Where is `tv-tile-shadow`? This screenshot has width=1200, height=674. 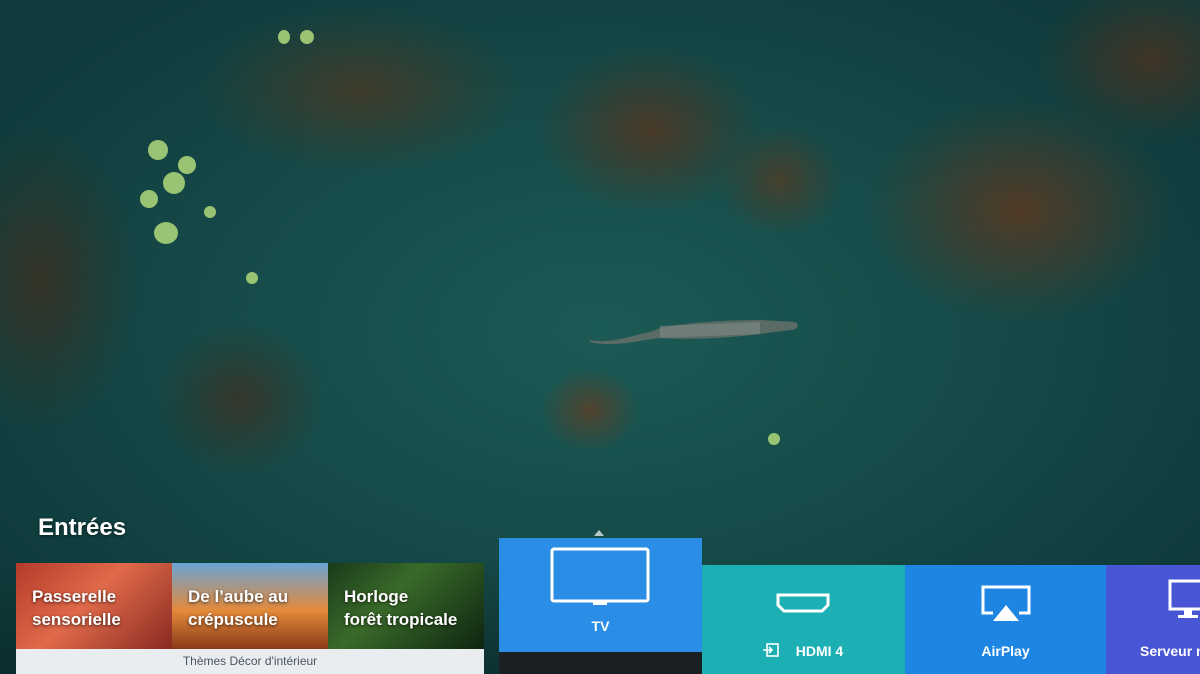
tv-tile-shadow is located at coordinates (600, 663).